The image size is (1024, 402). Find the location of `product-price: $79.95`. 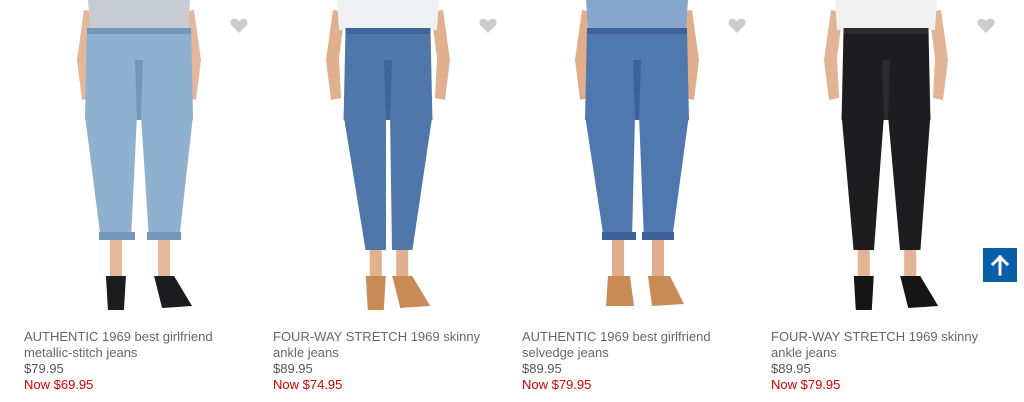

product-price: $79.95 is located at coordinates (44, 368).